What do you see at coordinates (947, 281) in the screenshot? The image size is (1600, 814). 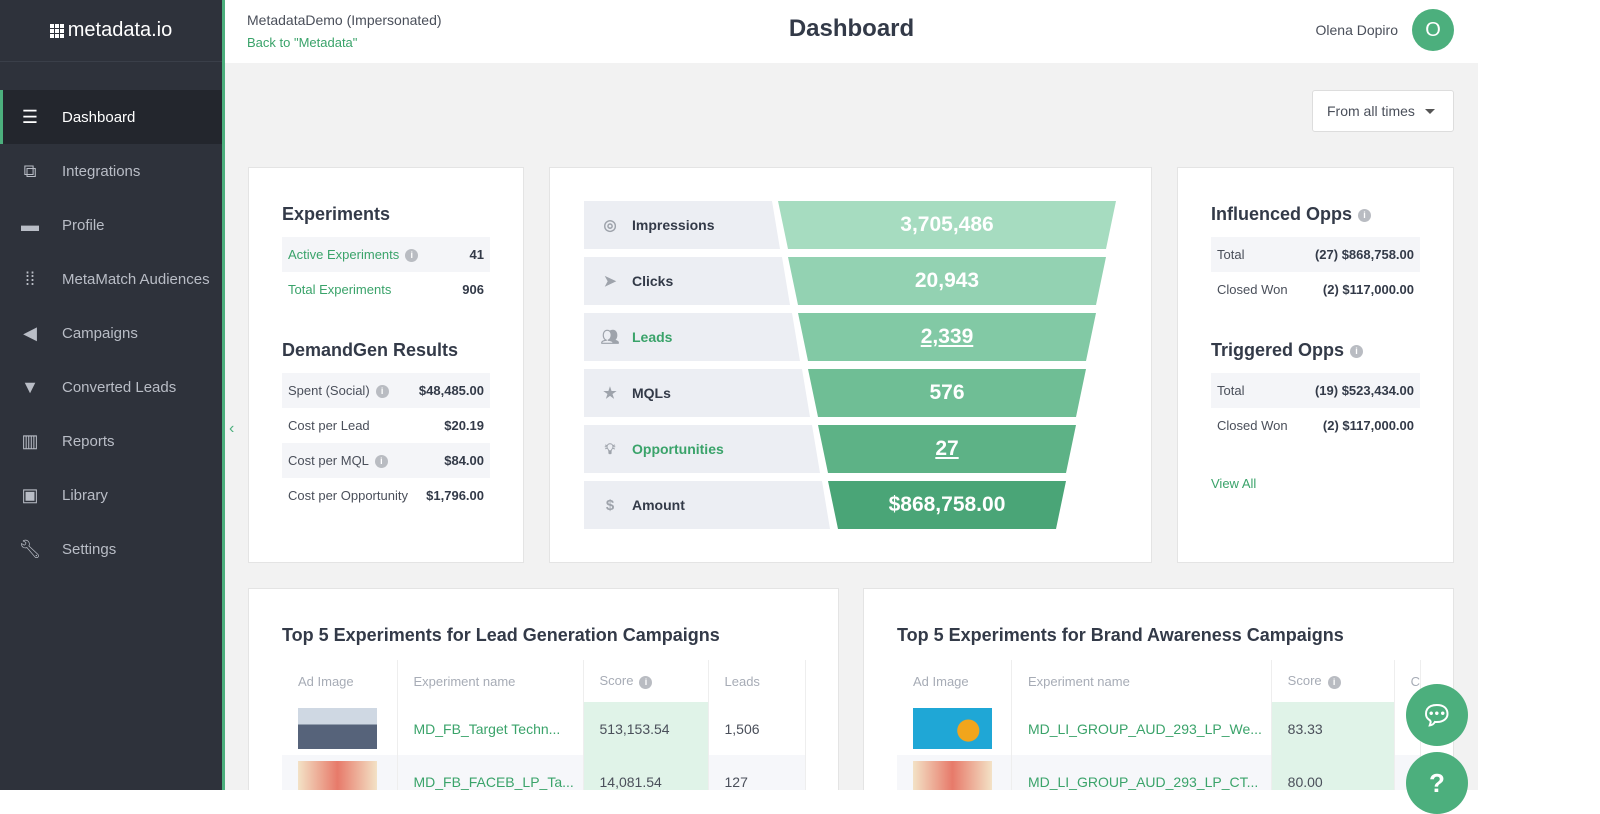 I see `funnel-value: 20,943` at bounding box center [947, 281].